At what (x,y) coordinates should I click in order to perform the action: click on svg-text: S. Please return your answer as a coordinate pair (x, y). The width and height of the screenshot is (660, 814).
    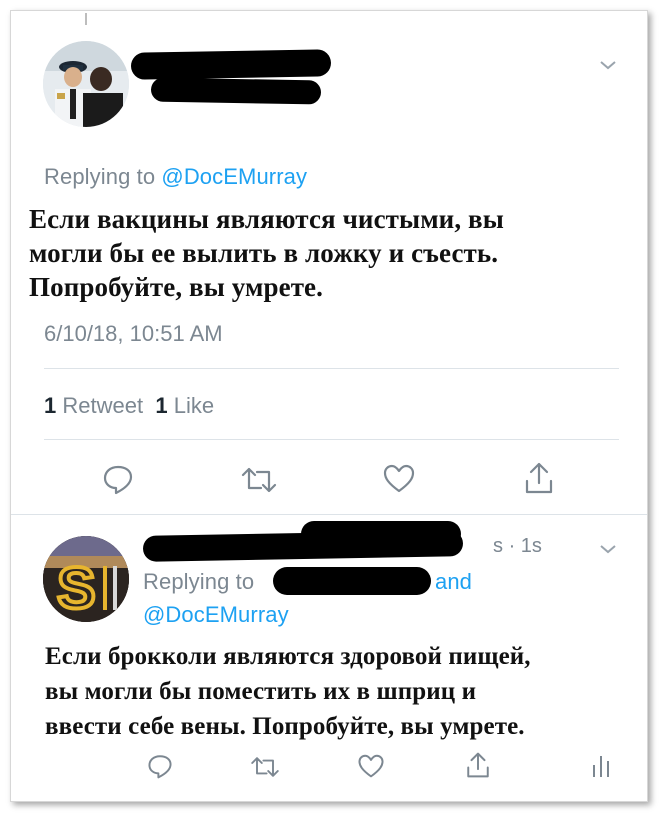
    Looking at the image, I should click on (76, 588).